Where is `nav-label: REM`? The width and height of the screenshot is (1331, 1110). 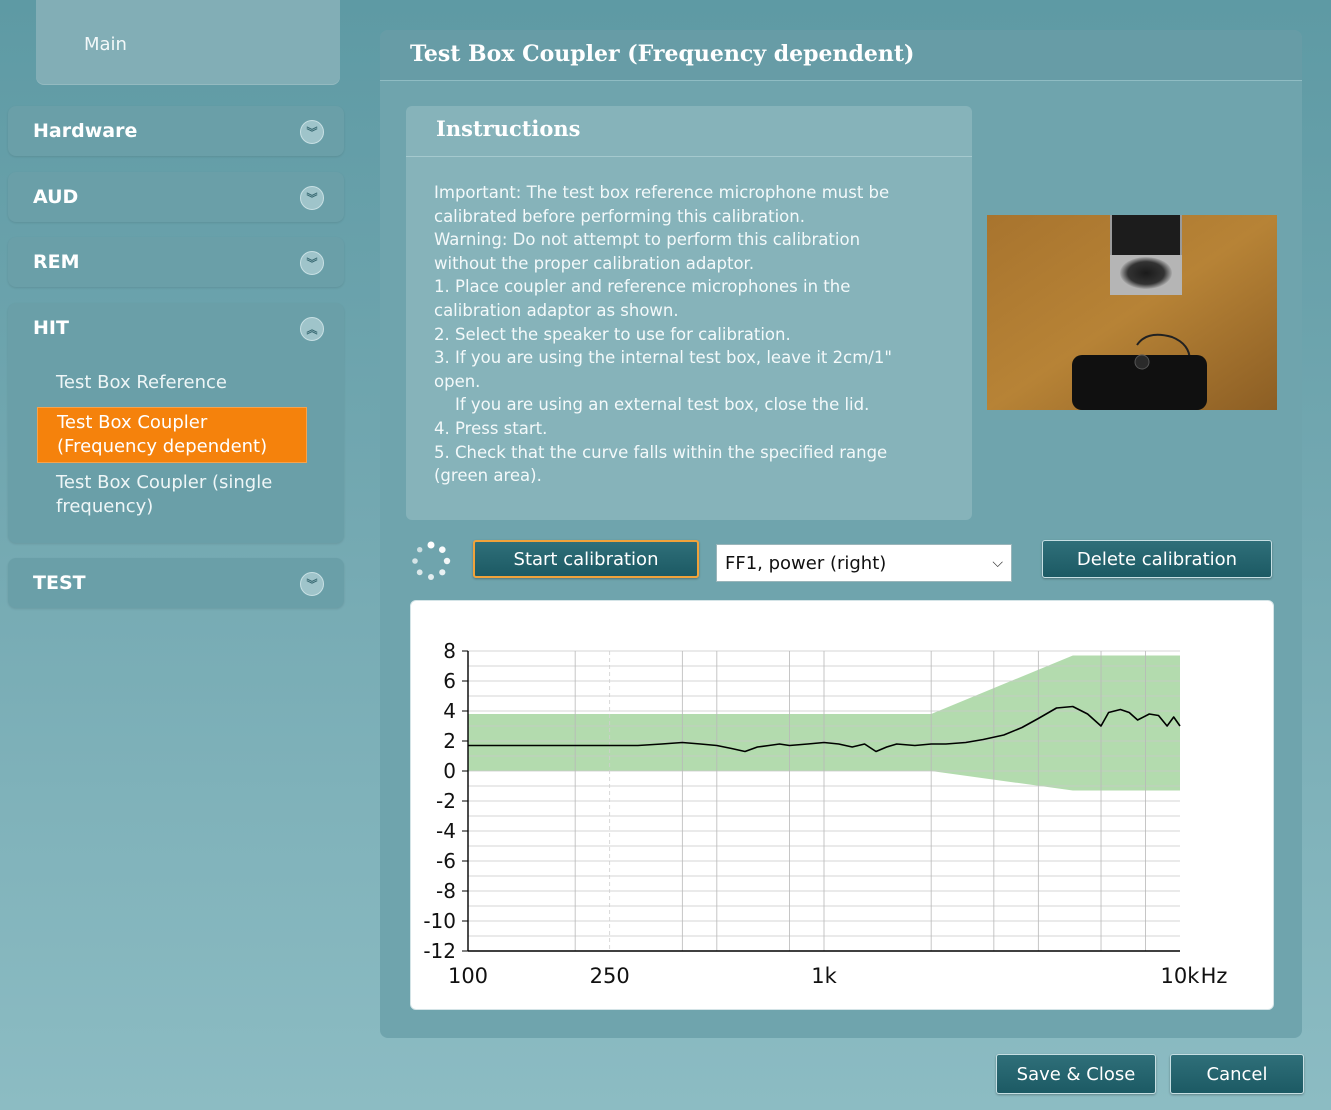 nav-label: REM is located at coordinates (56, 262).